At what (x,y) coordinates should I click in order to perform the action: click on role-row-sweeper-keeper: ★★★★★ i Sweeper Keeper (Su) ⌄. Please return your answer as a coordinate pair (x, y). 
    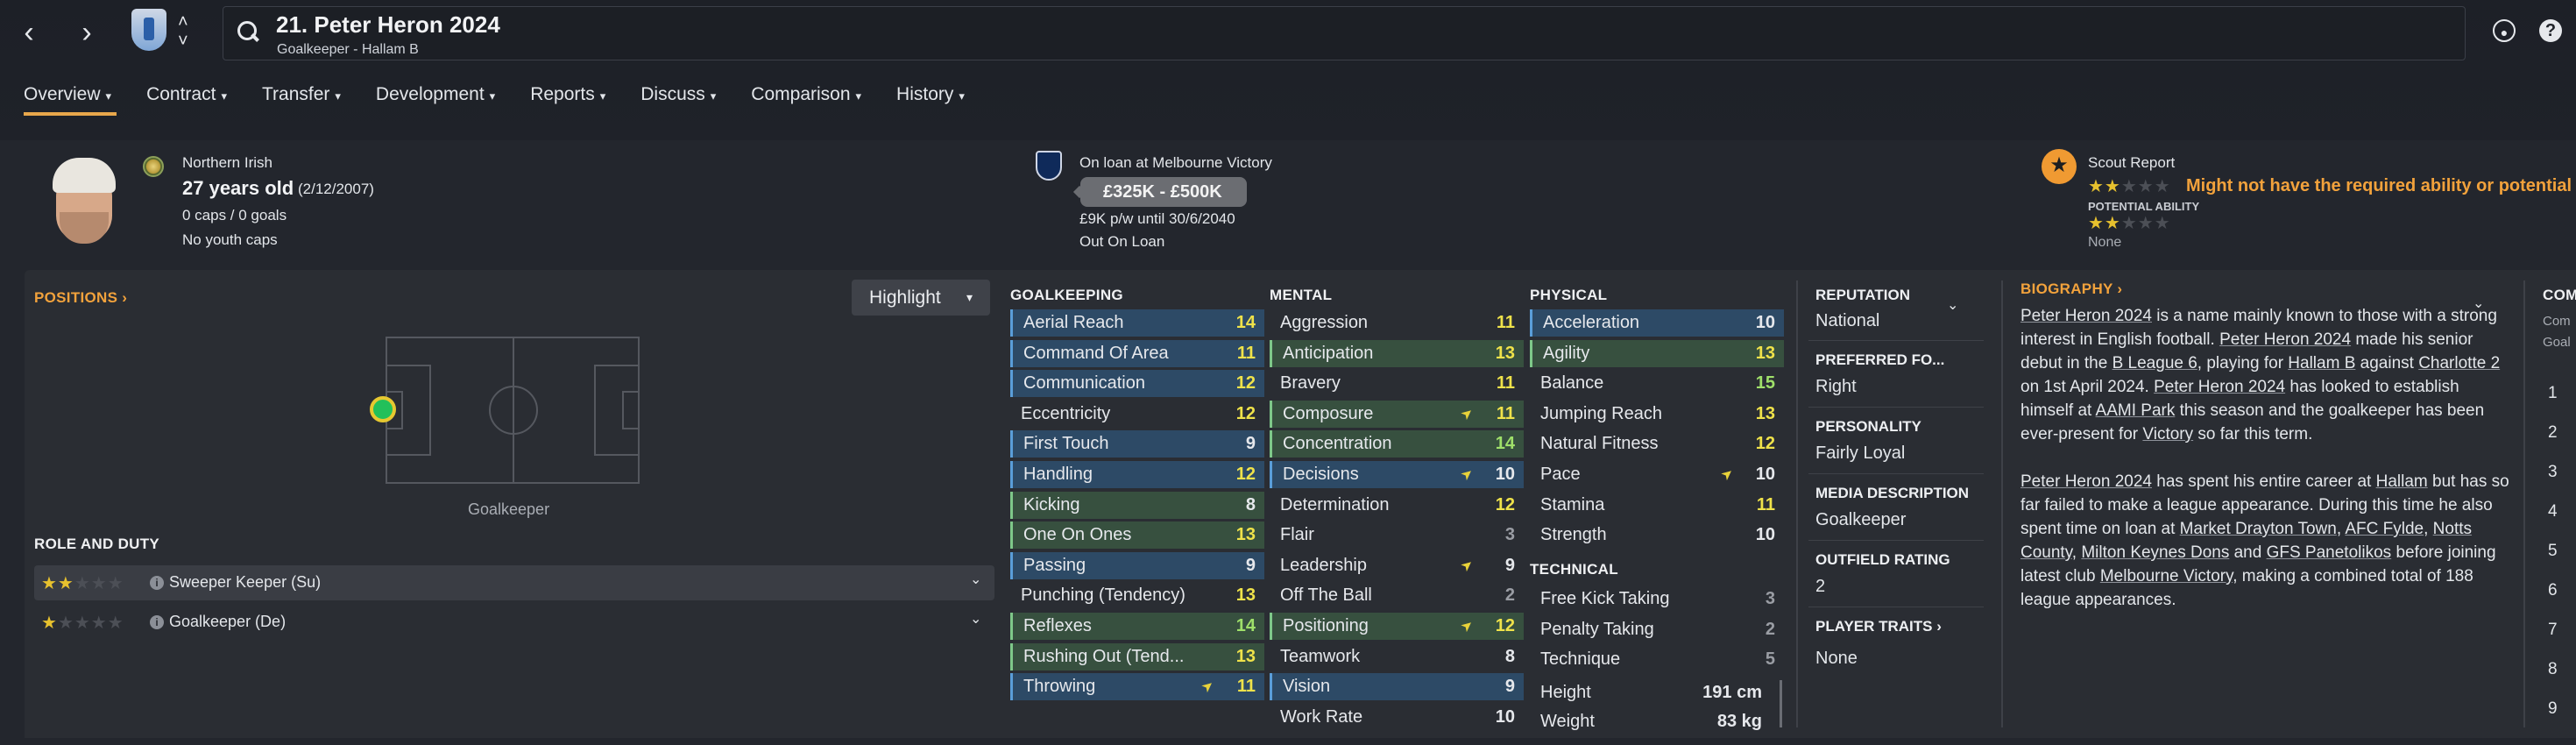
    Looking at the image, I should click on (514, 582).